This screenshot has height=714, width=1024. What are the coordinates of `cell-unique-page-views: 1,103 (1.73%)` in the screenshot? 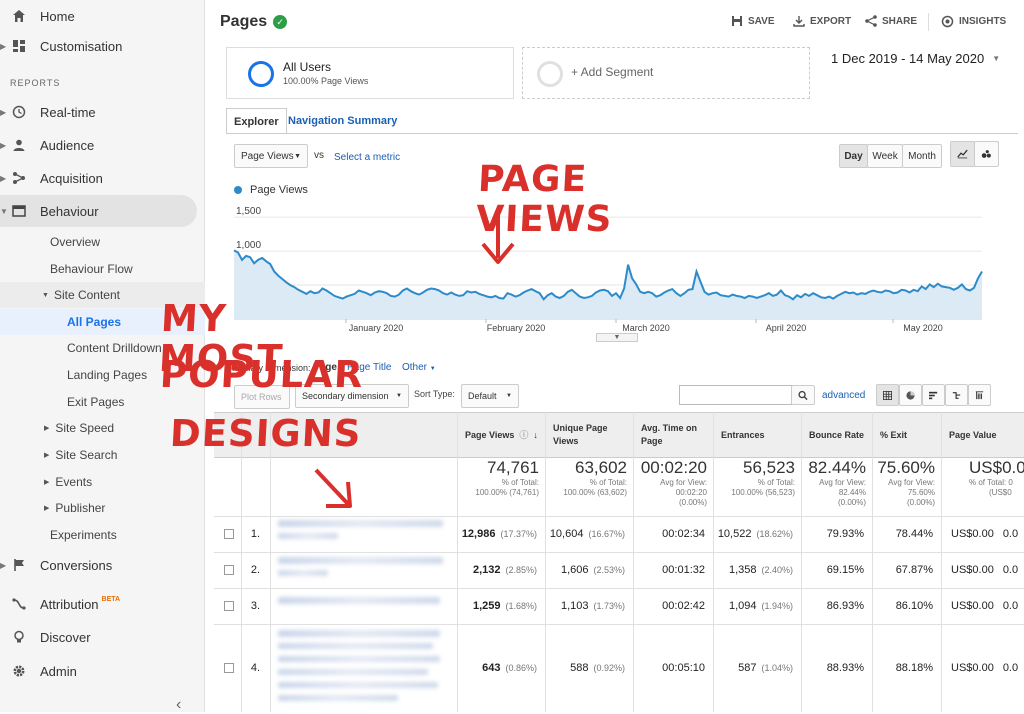 It's located at (589, 606).